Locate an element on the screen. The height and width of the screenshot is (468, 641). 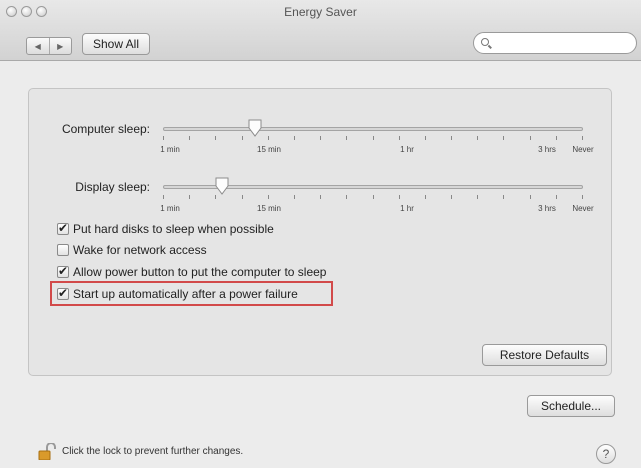
lock-icon is located at coordinates (47, 451).